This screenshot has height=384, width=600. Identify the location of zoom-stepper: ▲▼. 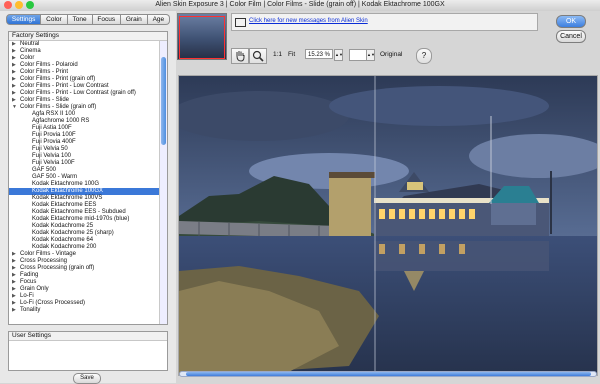
(338, 55).